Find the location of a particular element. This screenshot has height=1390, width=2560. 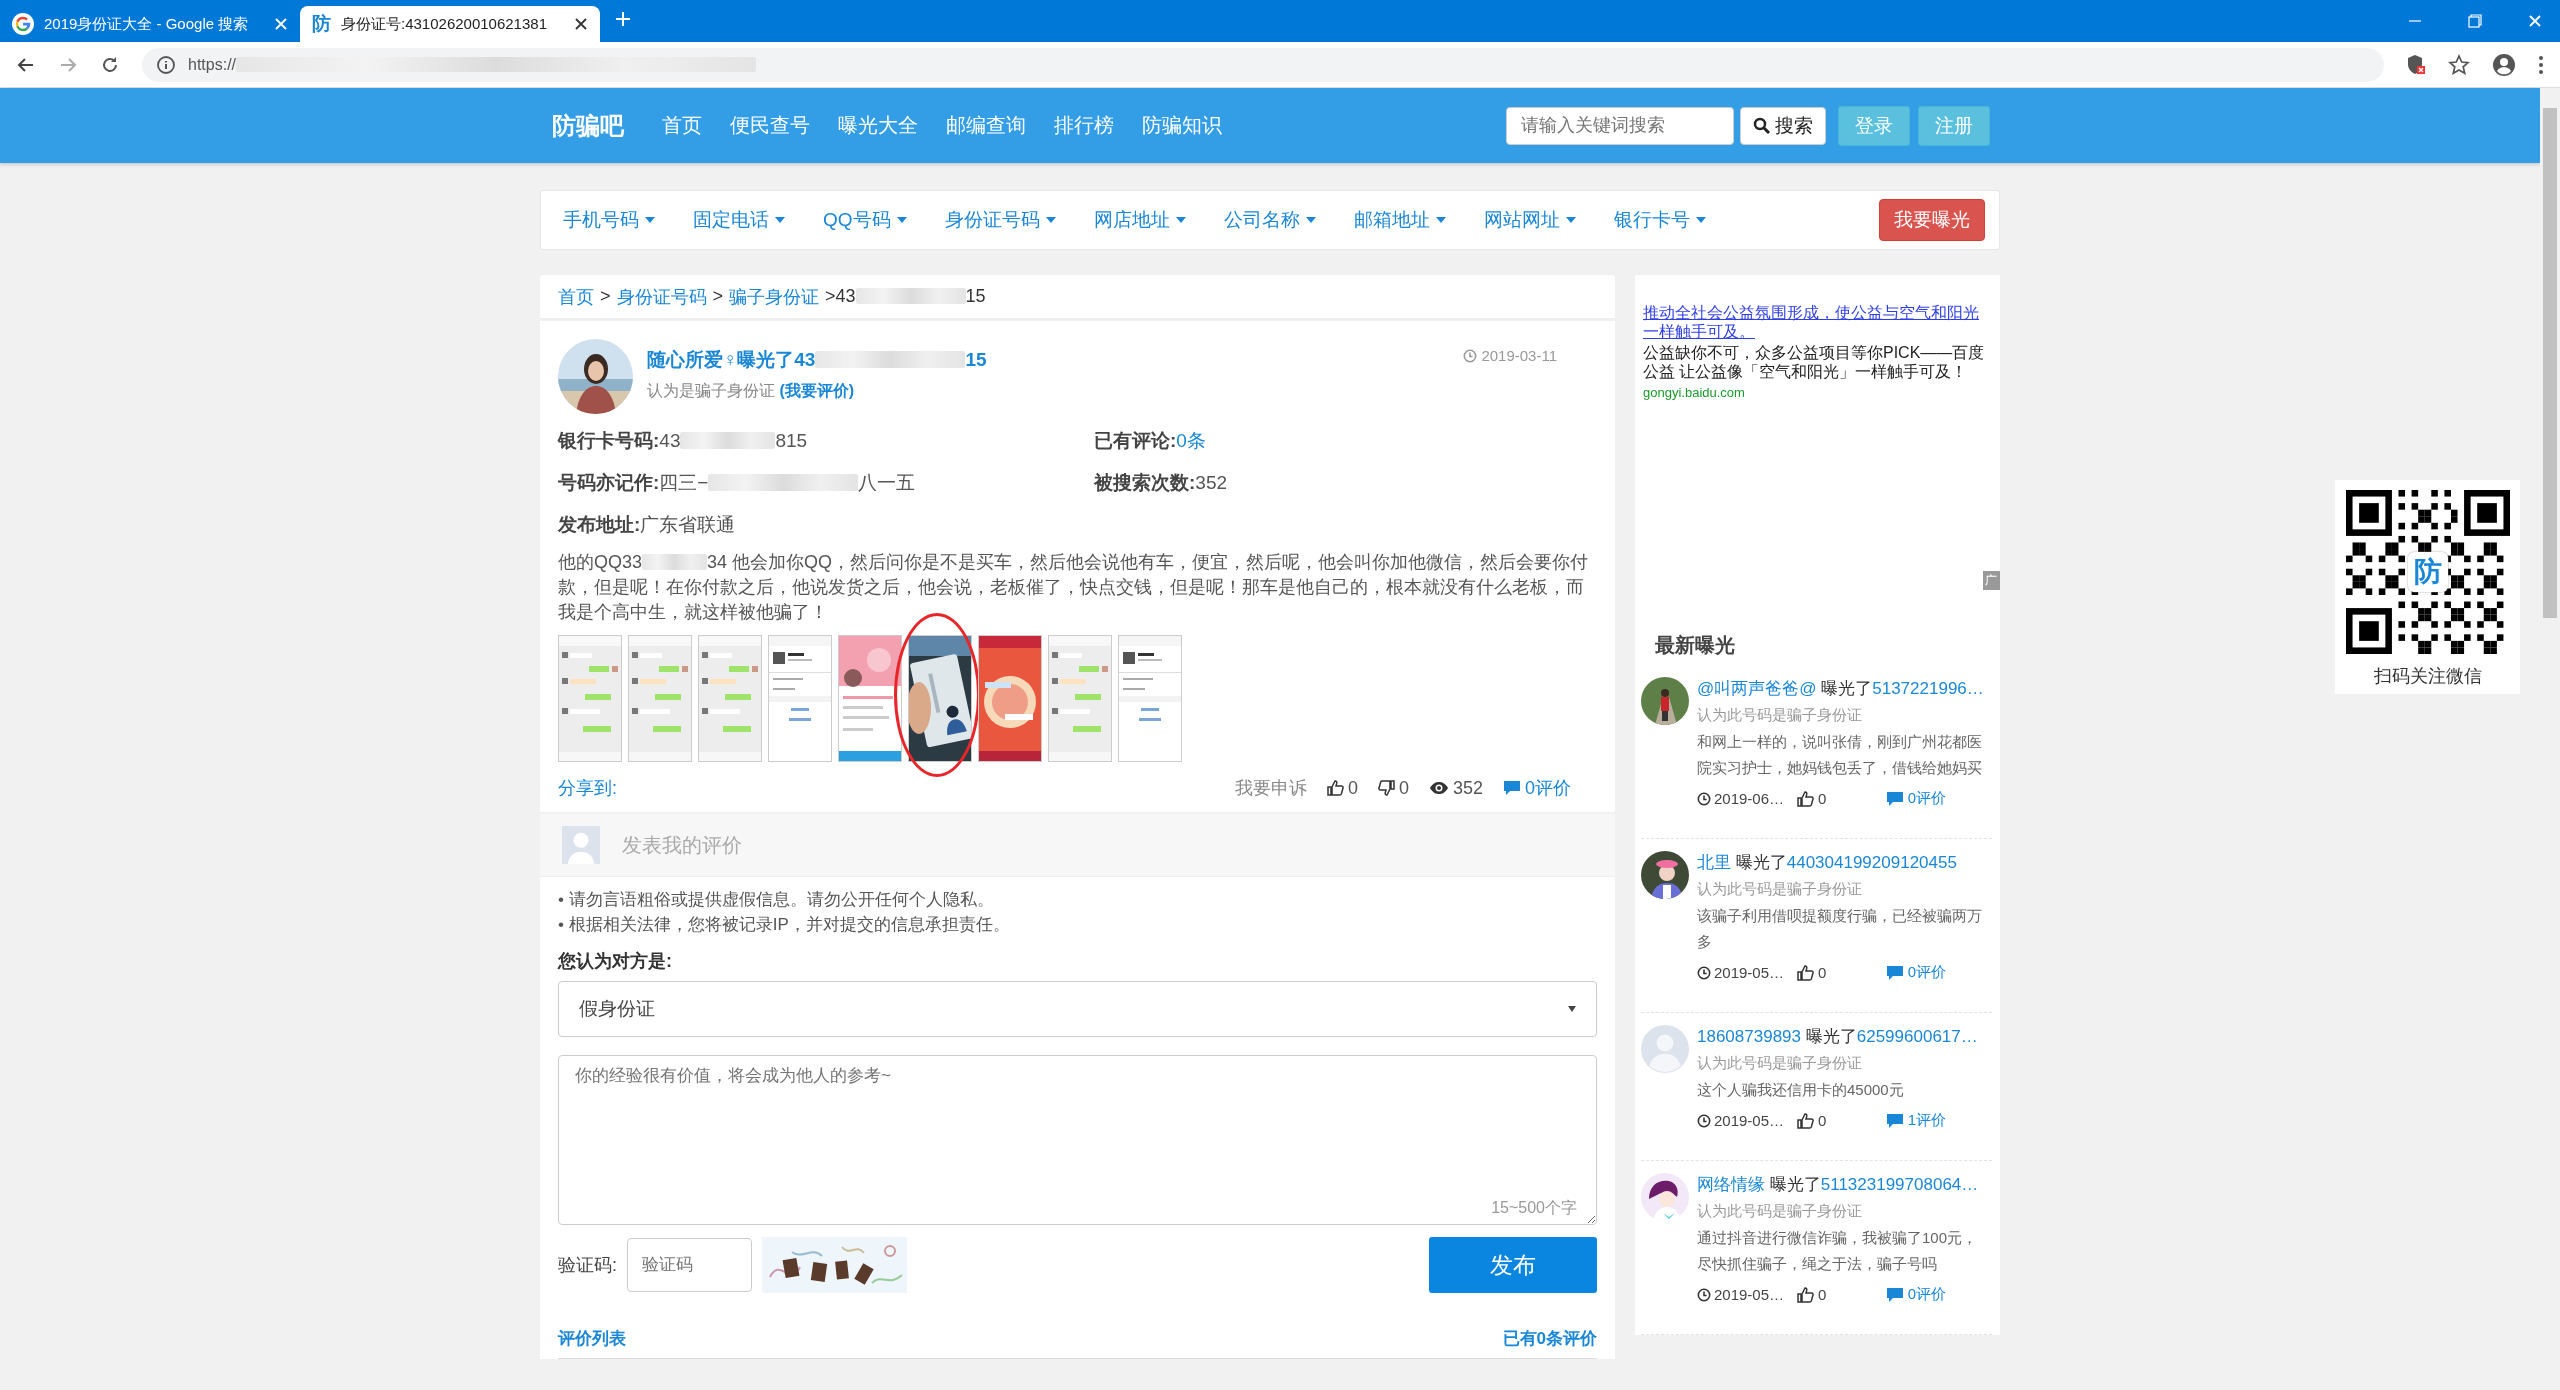

notice-text: • 请勿言语粗俗或提供虚假信息。请勿公开任何个人隐私。 is located at coordinates (776, 900).